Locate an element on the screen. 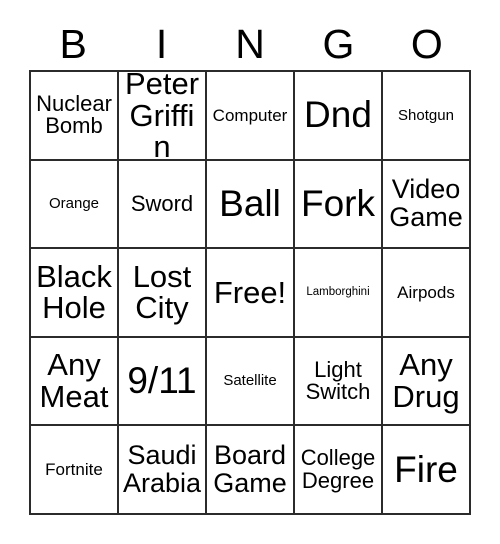 This screenshot has width=500, height=544. bingo-cell-r3c2: Lost City is located at coordinates (163, 293).